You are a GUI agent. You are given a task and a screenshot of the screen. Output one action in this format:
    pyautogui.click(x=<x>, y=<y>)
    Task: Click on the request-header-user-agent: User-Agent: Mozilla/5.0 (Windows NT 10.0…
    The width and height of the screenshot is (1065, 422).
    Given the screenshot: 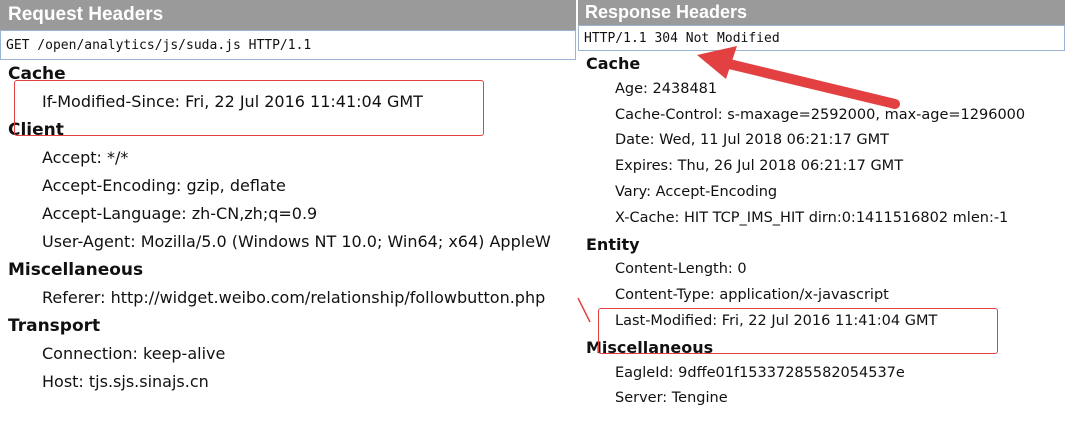 What is the action you would take?
    pyautogui.click(x=288, y=242)
    